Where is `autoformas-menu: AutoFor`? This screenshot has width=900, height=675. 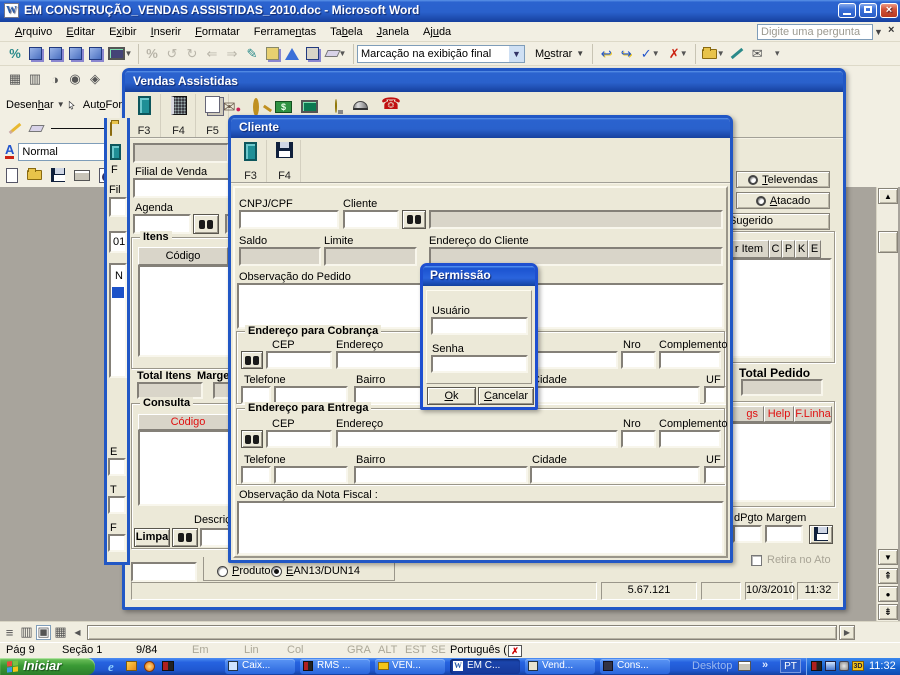 autoformas-menu: AutoFor is located at coordinates (98, 105).